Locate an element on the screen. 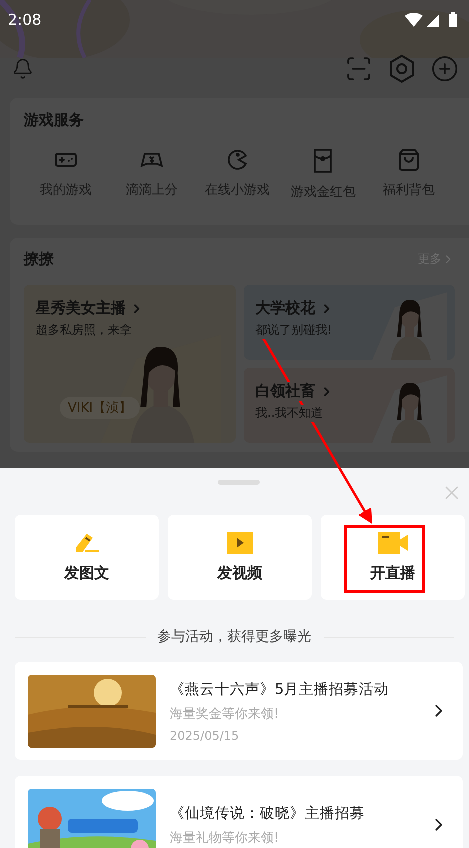  activity-title: 《仙境传说：破晓》主播招募 is located at coordinates (268, 813).